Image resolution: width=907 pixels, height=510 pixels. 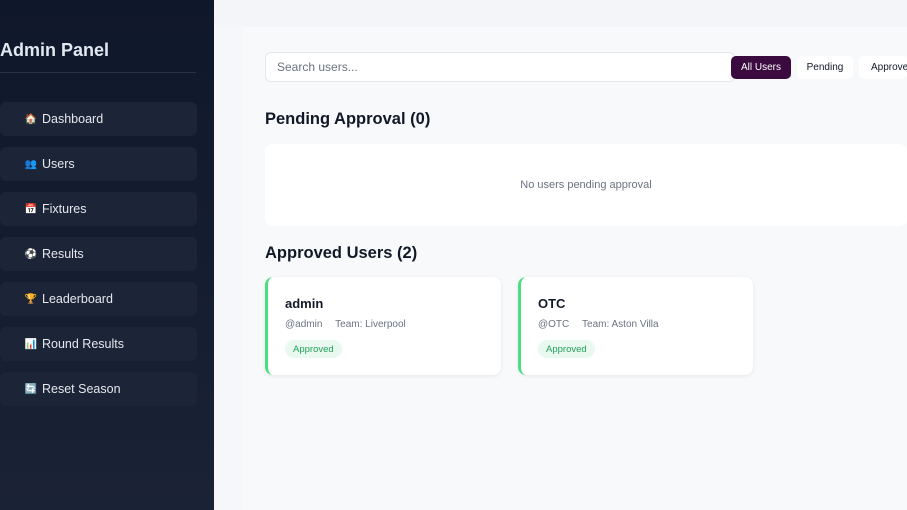 I want to click on empty-state-text: No users pending approval, so click(x=586, y=185).